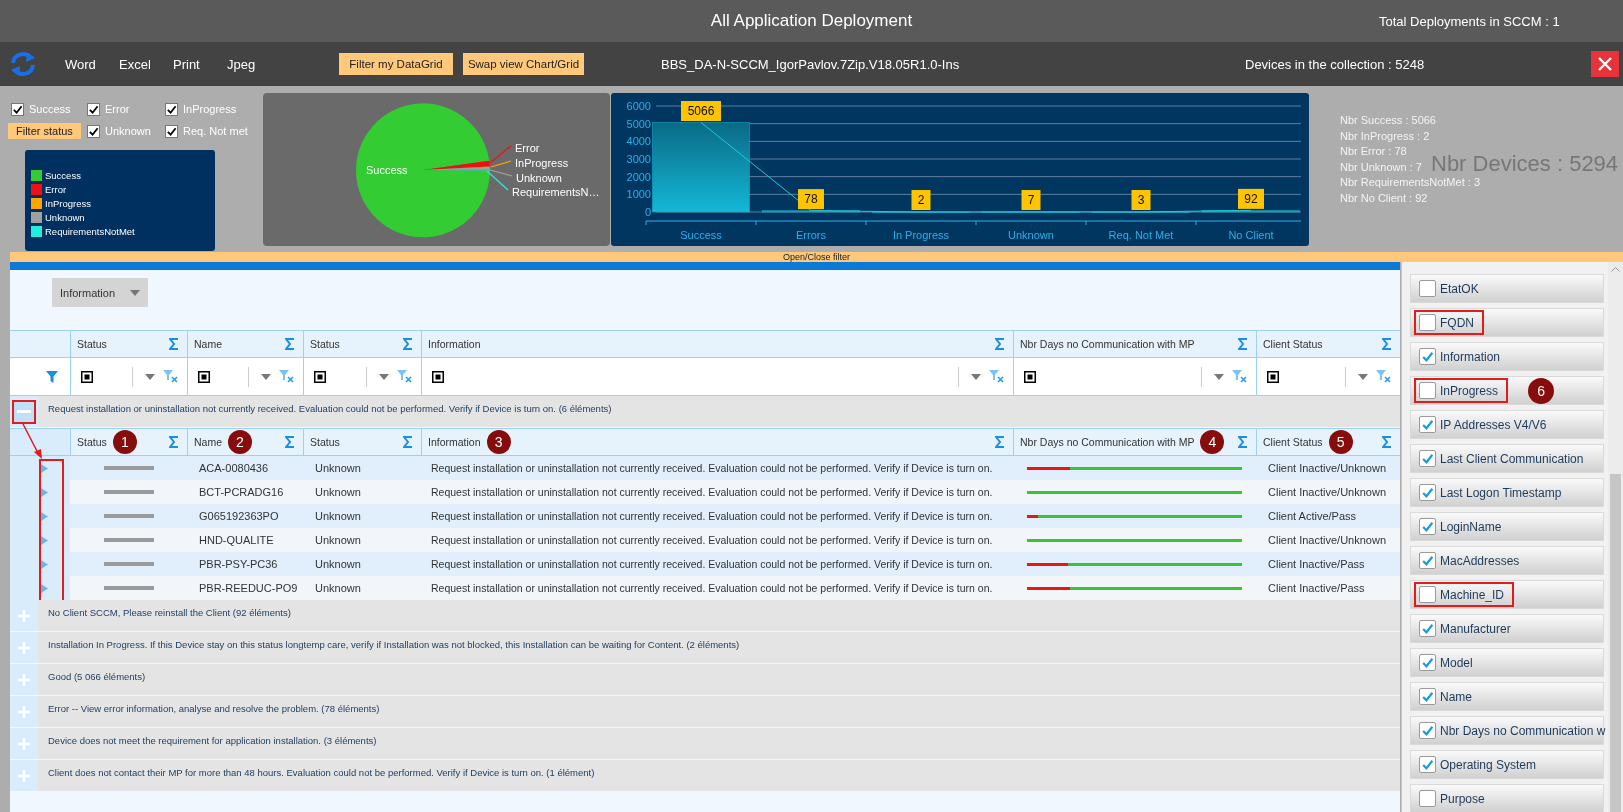  Describe the element at coordinates (719, 411) in the screenshot. I see `group-label: Request installation or uninstallation not currently received. Evaluation could not be performed. Verify if Device is turn on. (6 éléments)` at that location.